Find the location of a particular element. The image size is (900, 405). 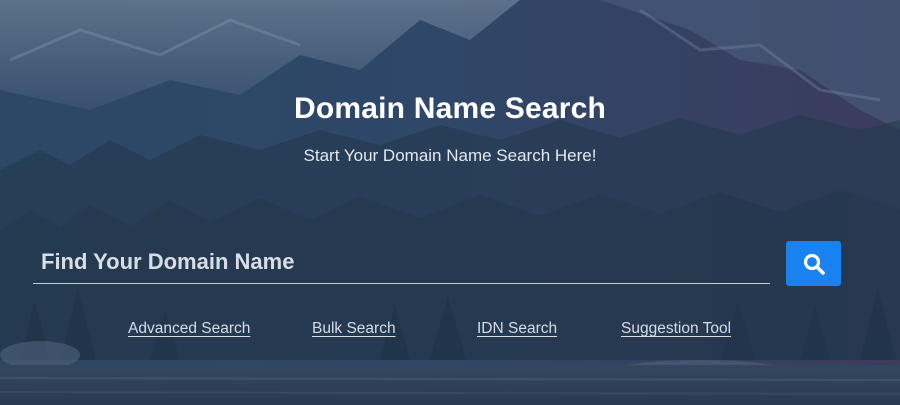

advanced-search-link: Advanced Search is located at coordinates (189, 329).